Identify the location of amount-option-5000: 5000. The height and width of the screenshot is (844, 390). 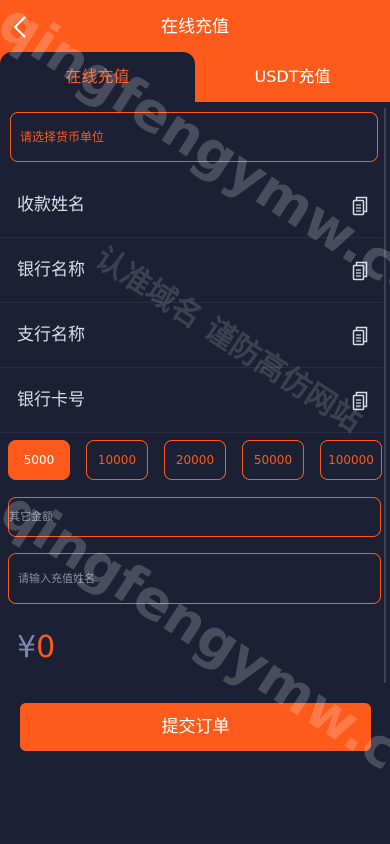
(39, 460).